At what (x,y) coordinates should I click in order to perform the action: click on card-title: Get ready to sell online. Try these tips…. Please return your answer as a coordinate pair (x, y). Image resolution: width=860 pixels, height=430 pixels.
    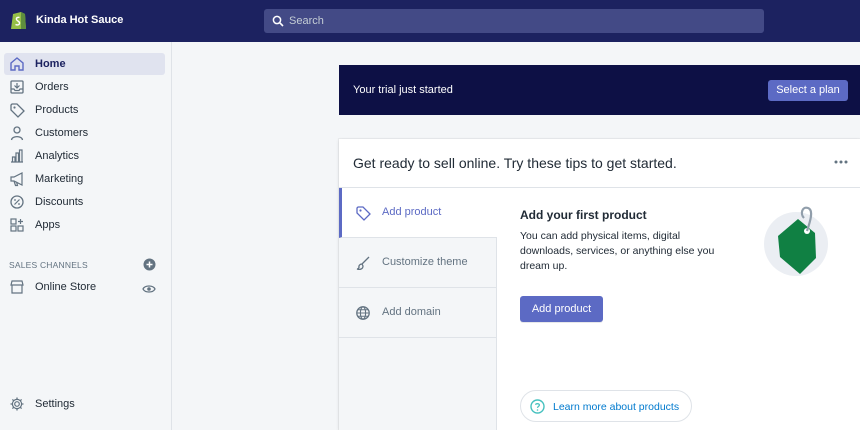
    Looking at the image, I should click on (515, 163).